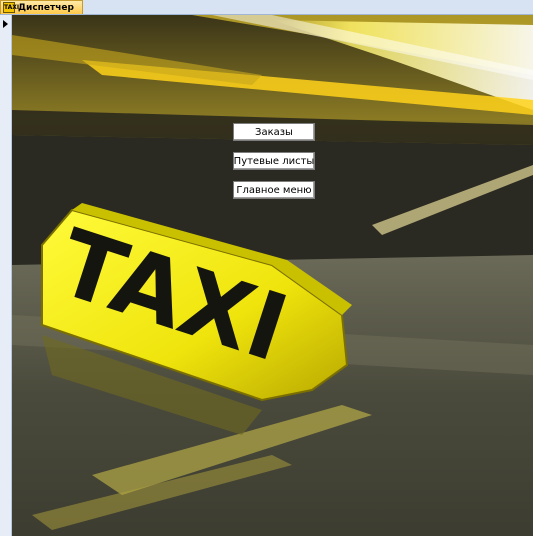 Image resolution: width=533 pixels, height=536 pixels. I want to click on current-record-arrow-icon, so click(5, 24).